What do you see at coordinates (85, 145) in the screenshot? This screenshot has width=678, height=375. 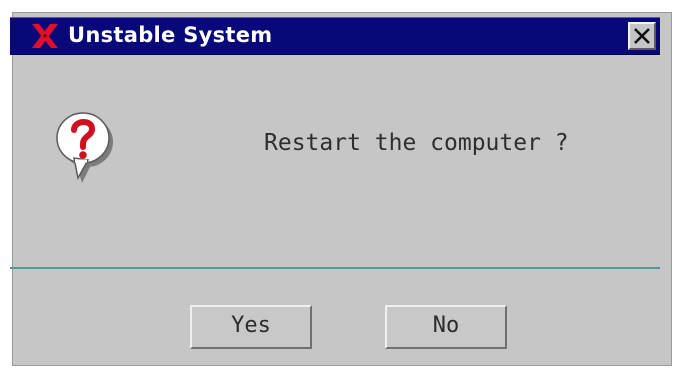 I see `question-icon` at bounding box center [85, 145].